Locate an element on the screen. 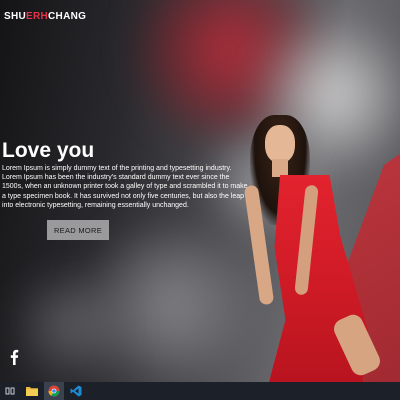  read-more-button: READ MORE is located at coordinates (78, 230).